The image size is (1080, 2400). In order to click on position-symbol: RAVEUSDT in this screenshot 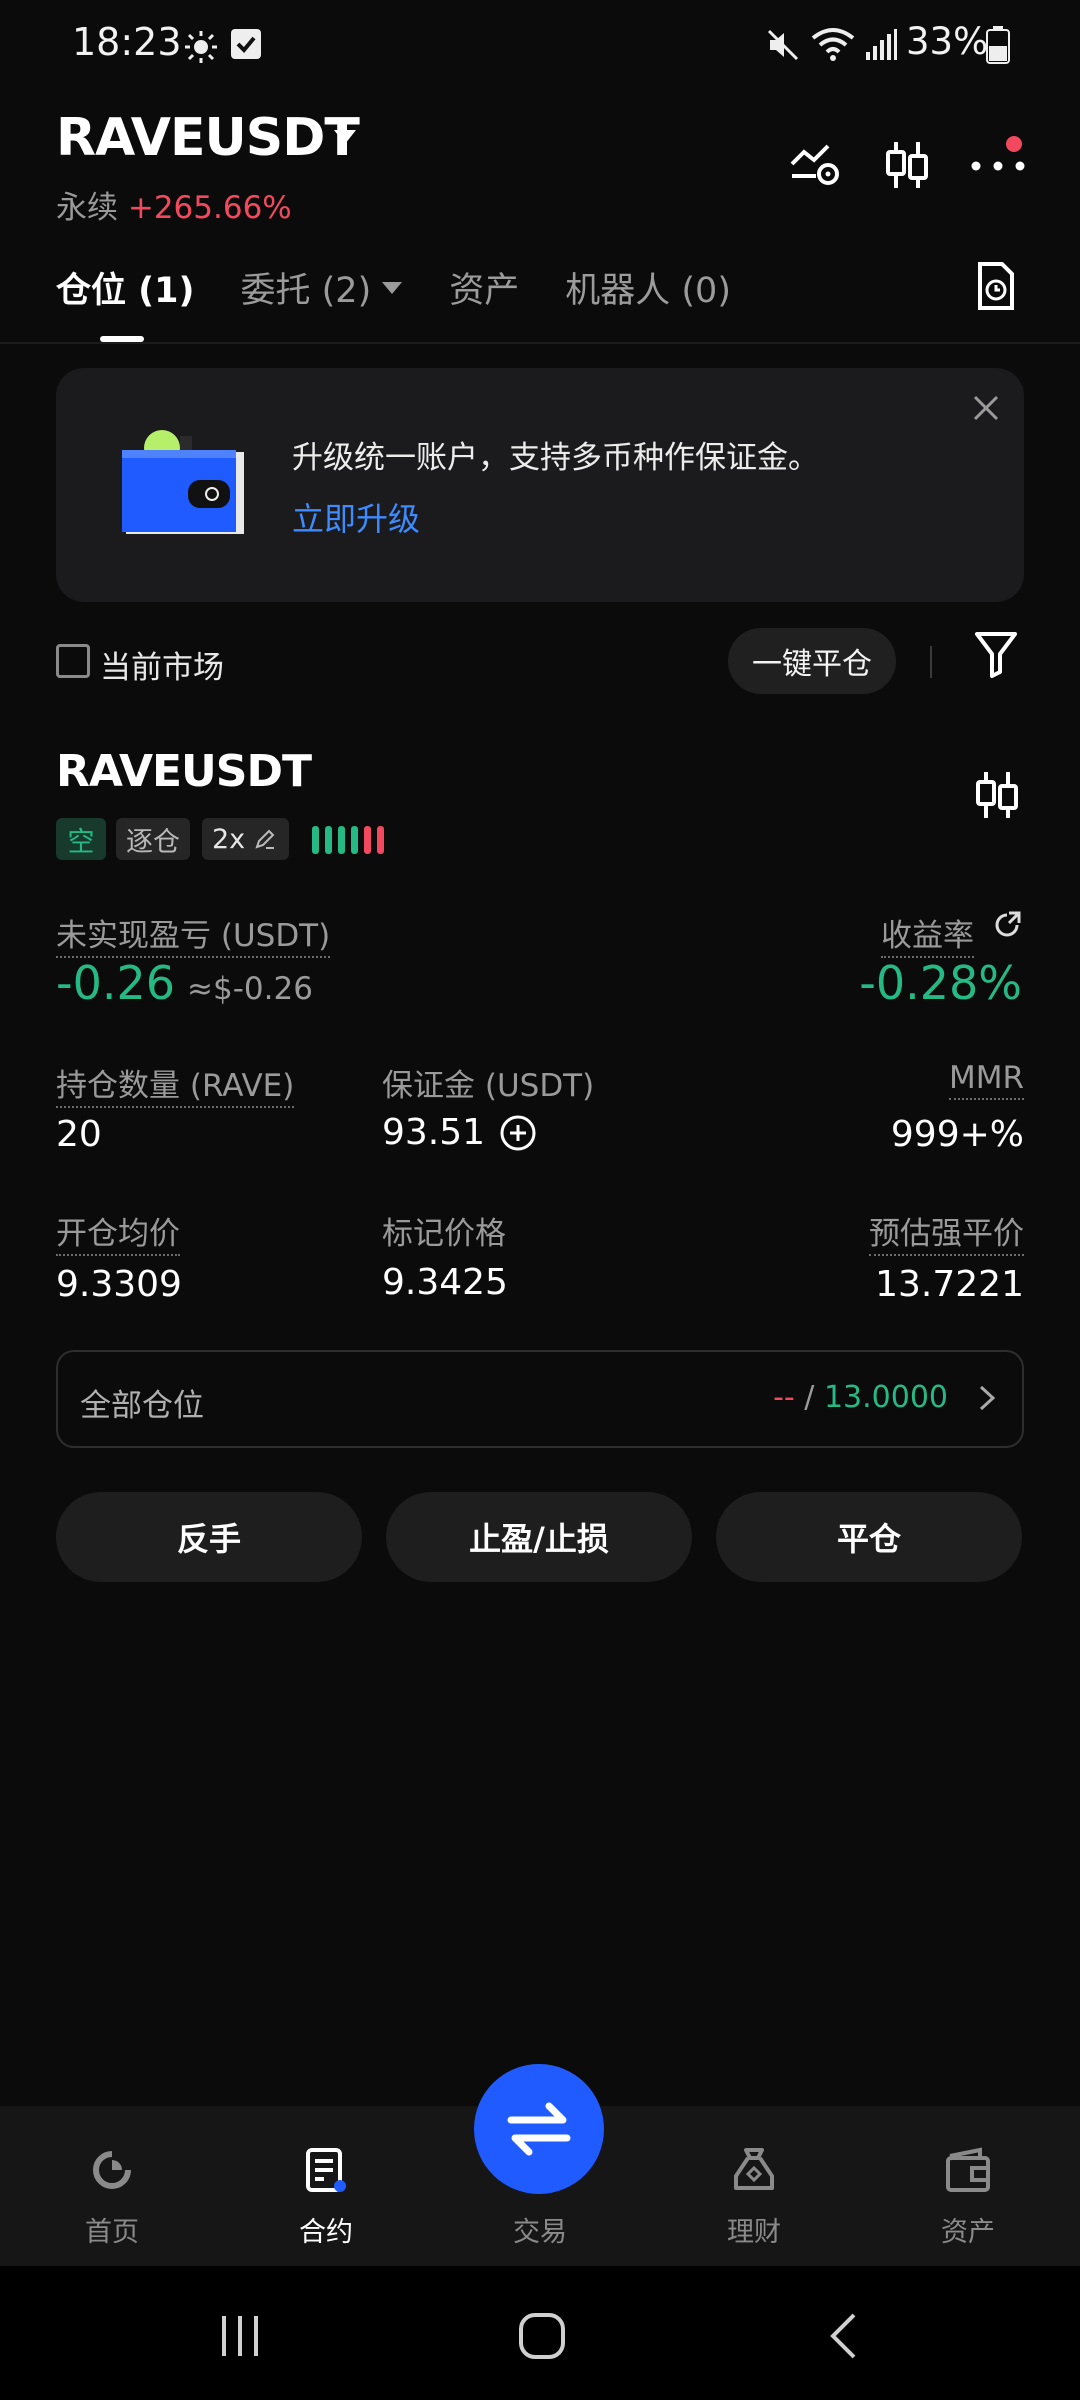, I will do `click(184, 771)`.